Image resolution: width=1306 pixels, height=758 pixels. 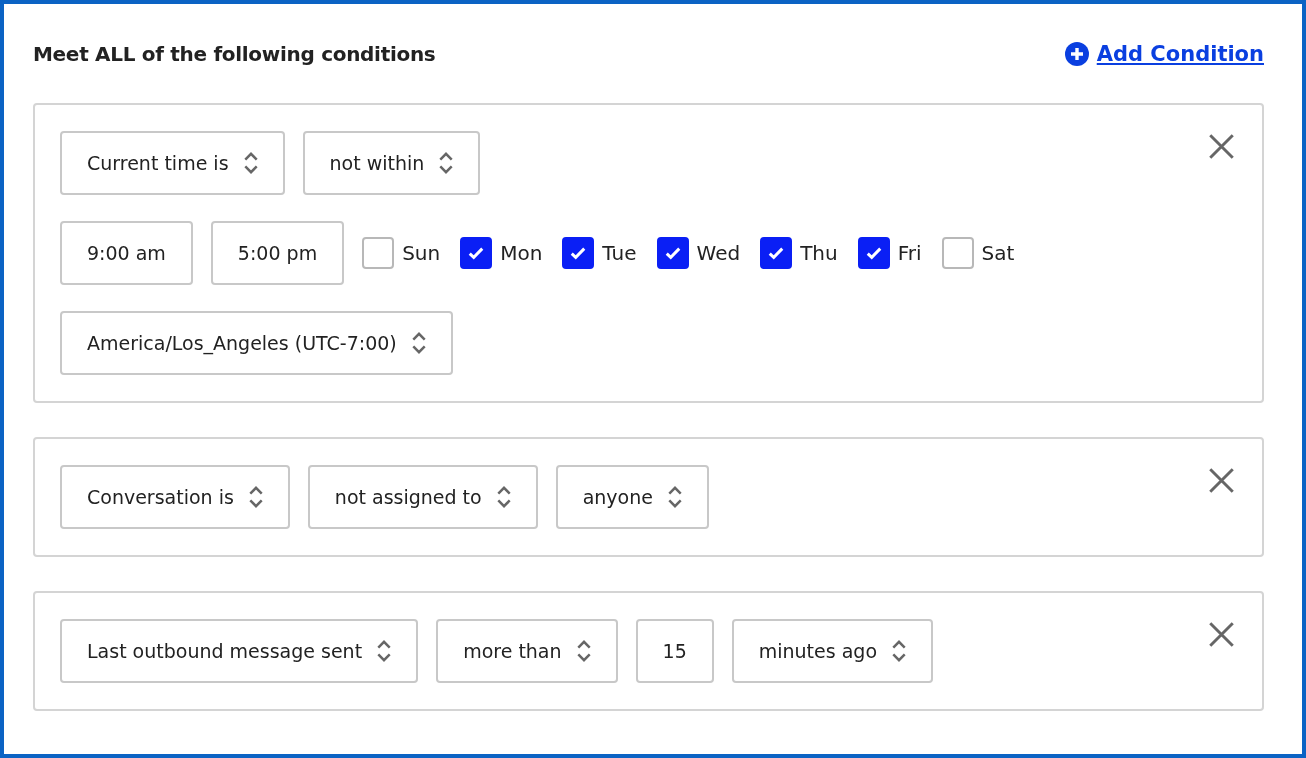 What do you see at coordinates (234, 54) in the screenshot?
I see `section-heading: Meet ALL of the following conditions` at bounding box center [234, 54].